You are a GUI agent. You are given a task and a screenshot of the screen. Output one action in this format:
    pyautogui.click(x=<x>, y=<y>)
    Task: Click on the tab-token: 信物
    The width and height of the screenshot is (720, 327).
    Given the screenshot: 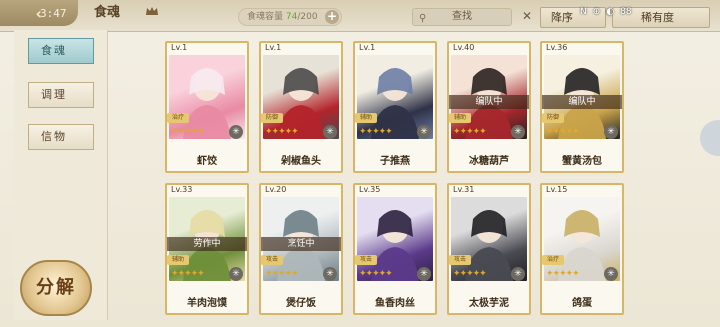 What is the action you would take?
    pyautogui.click(x=61, y=137)
    